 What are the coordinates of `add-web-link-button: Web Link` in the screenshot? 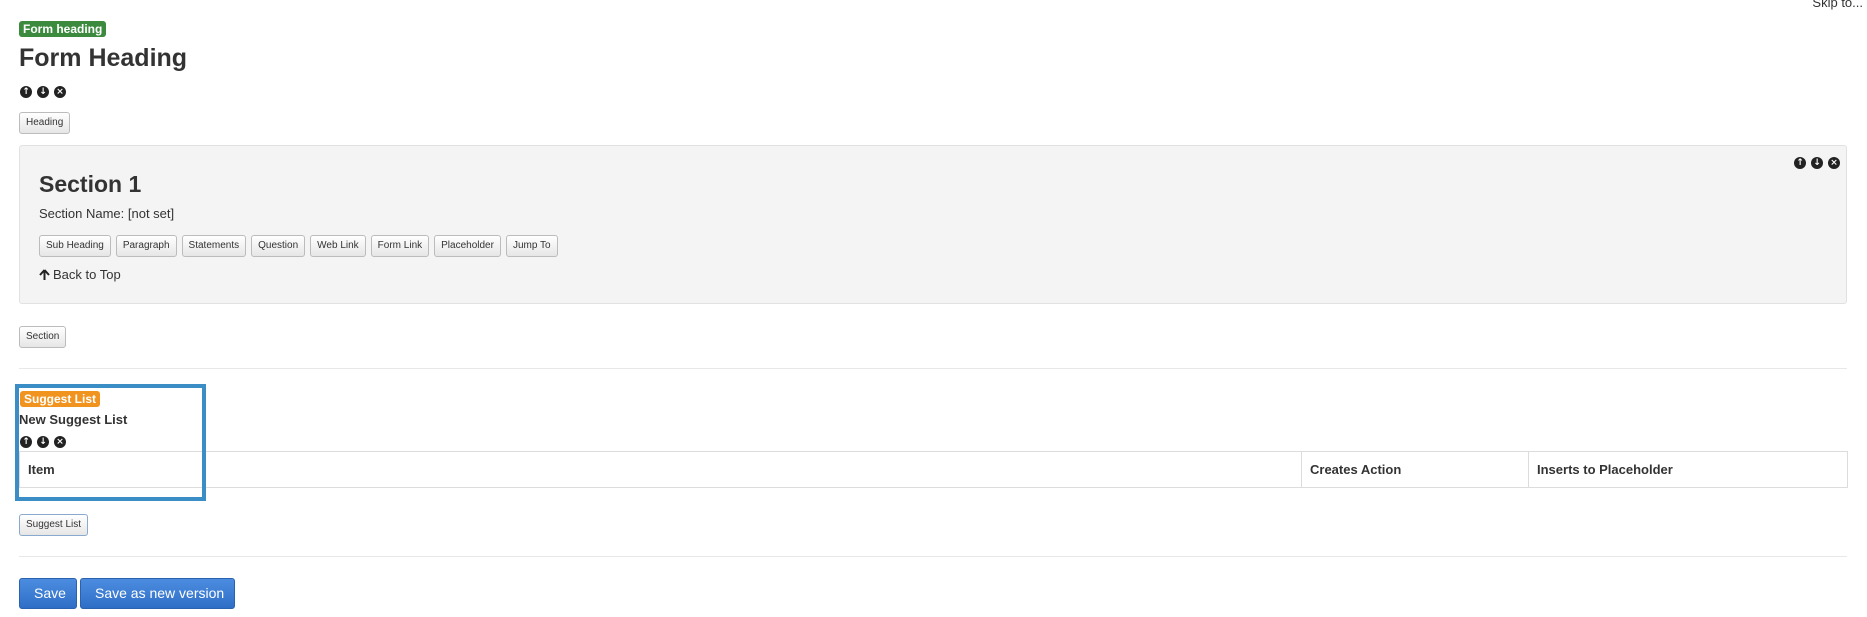 It's located at (338, 246).